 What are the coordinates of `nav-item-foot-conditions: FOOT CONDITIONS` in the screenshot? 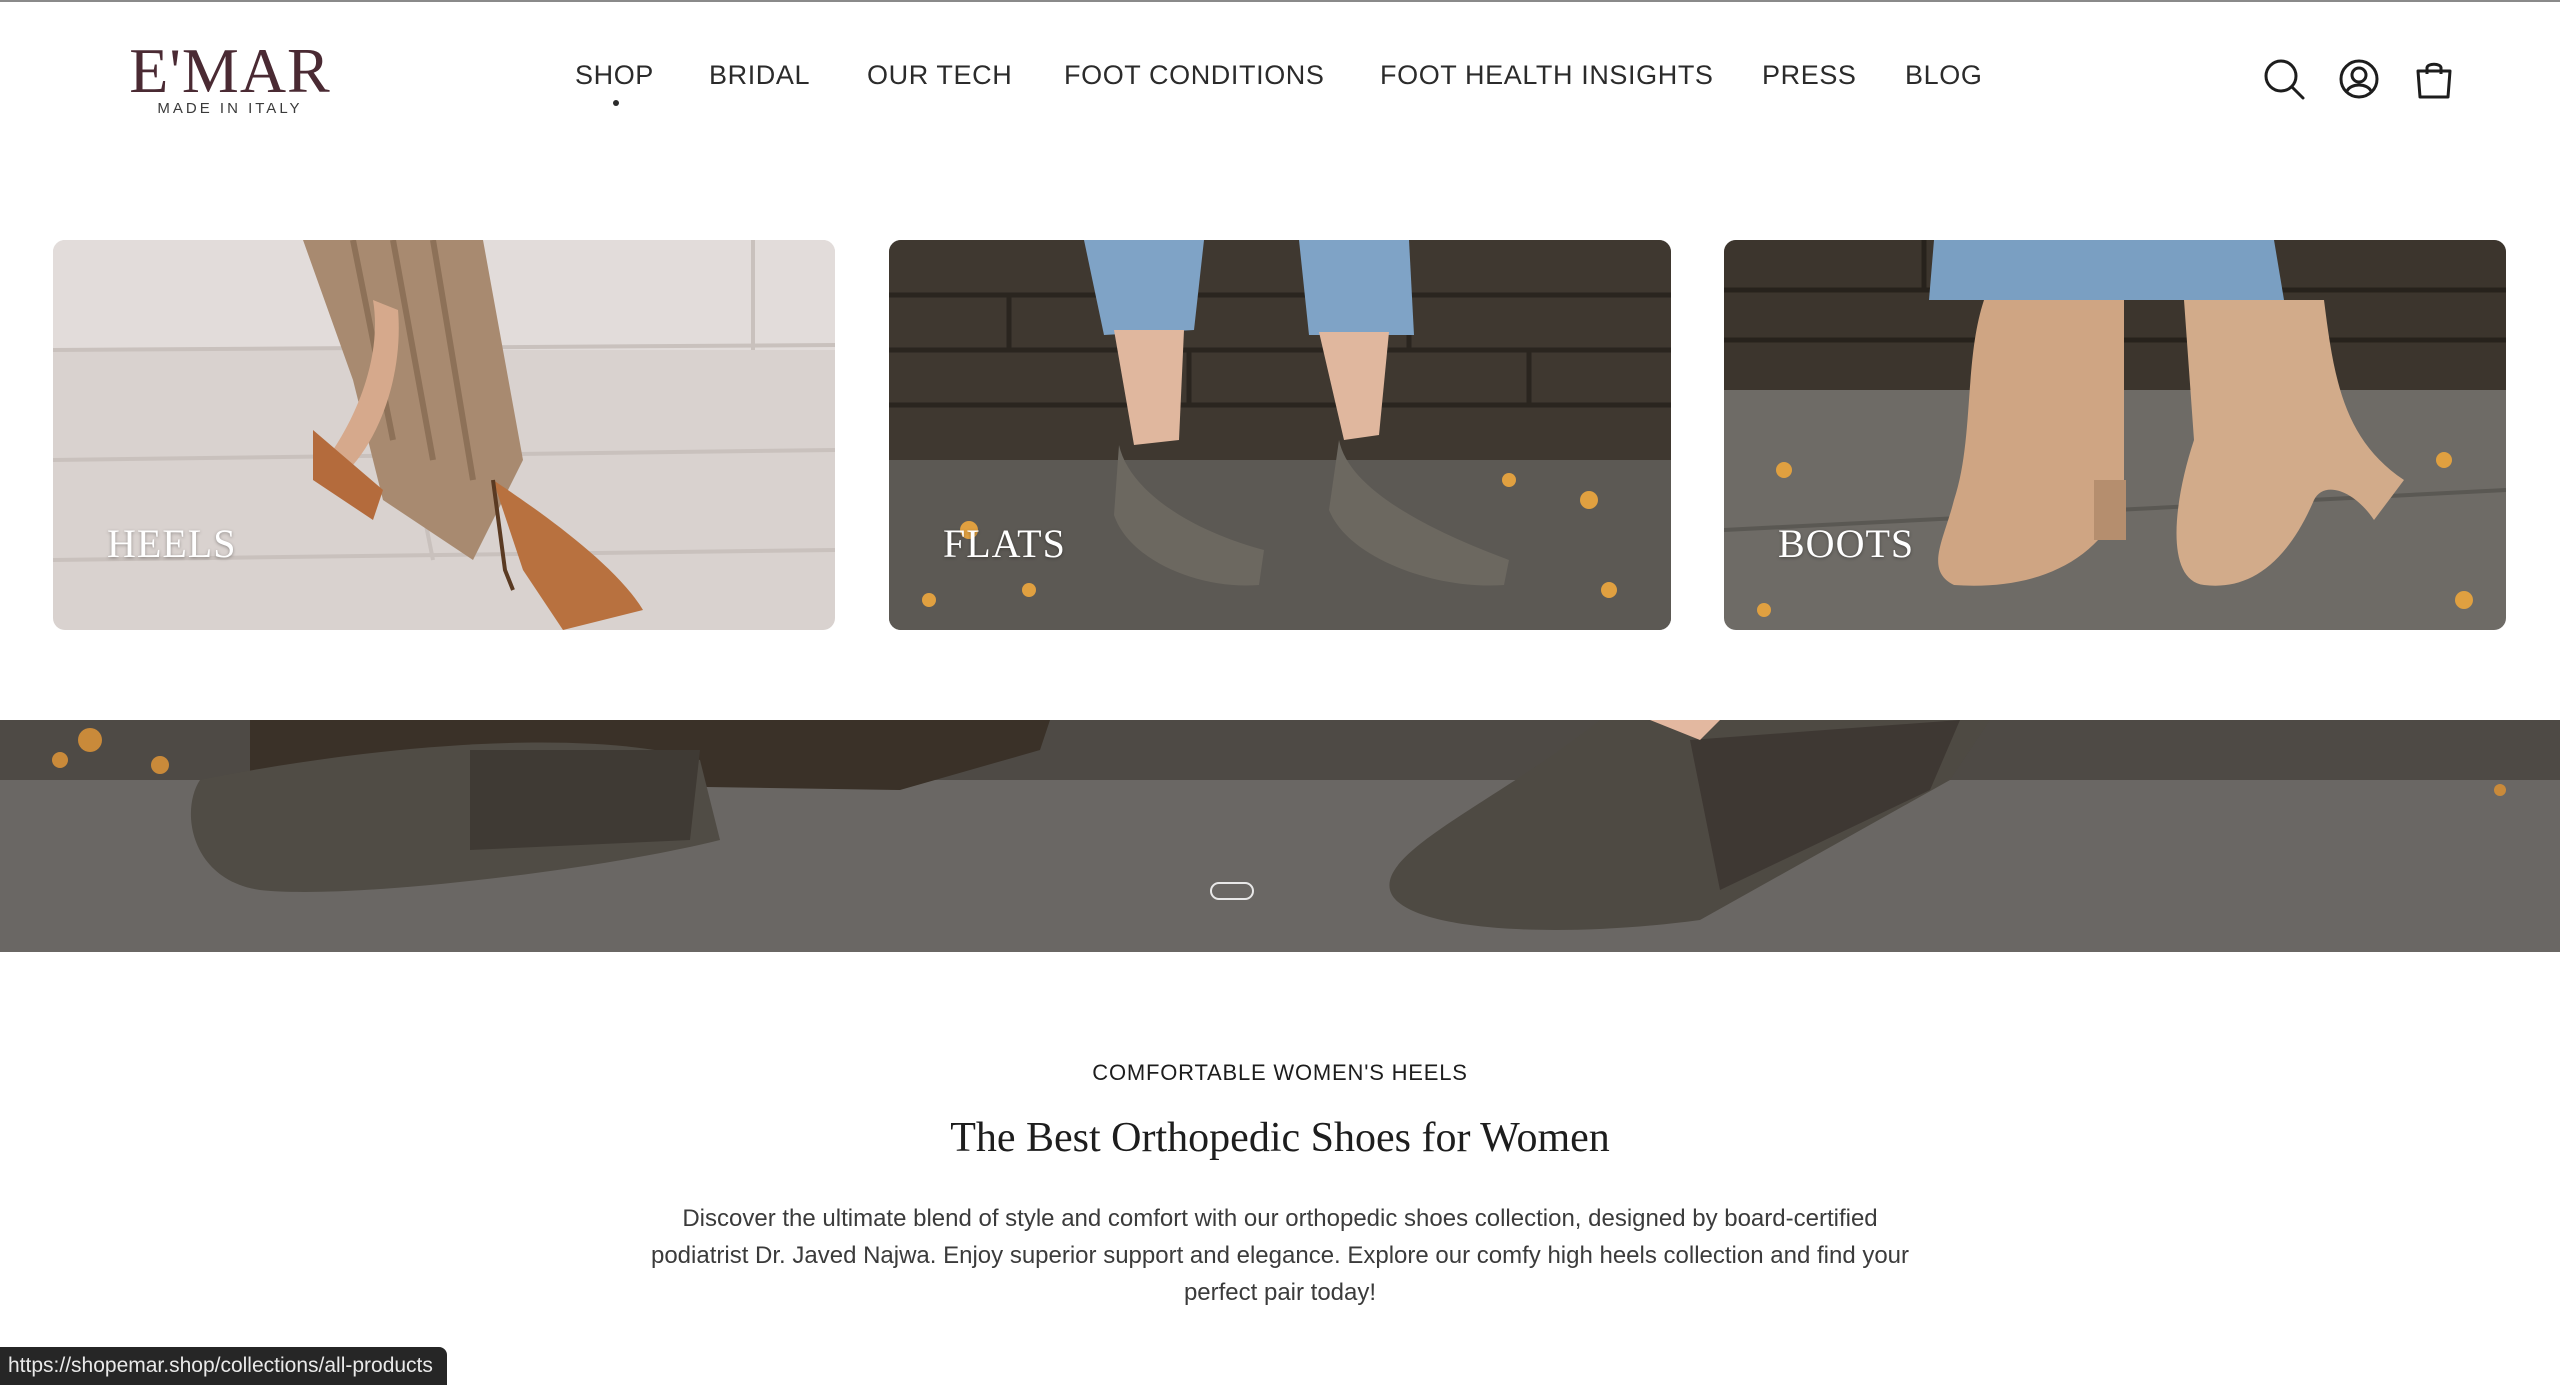 It's located at (1194, 75).